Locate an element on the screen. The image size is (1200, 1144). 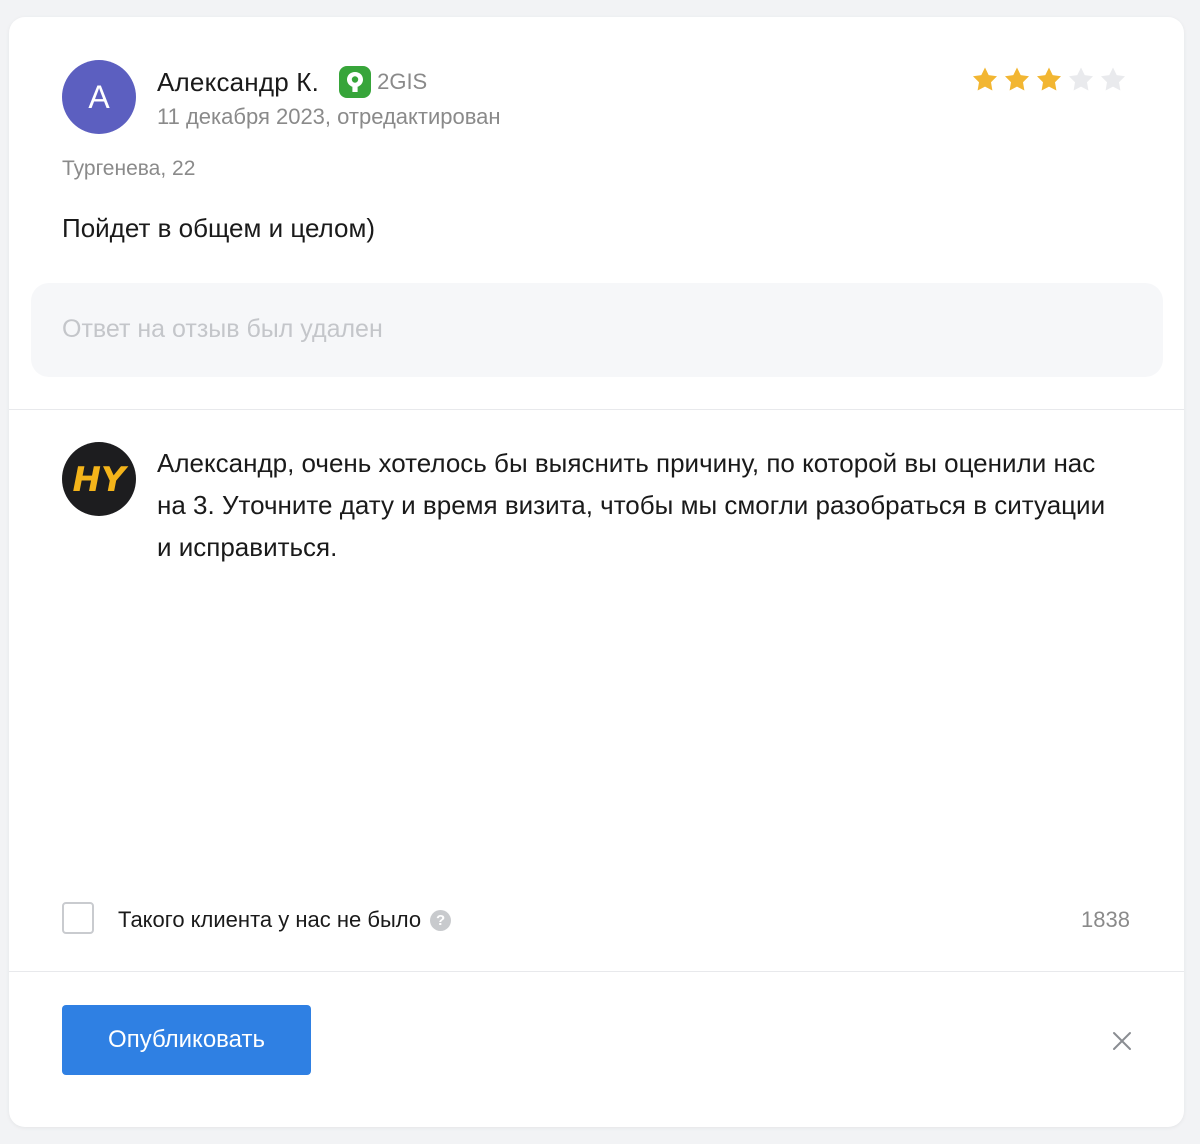
source-label: 2GIS is located at coordinates (402, 81).